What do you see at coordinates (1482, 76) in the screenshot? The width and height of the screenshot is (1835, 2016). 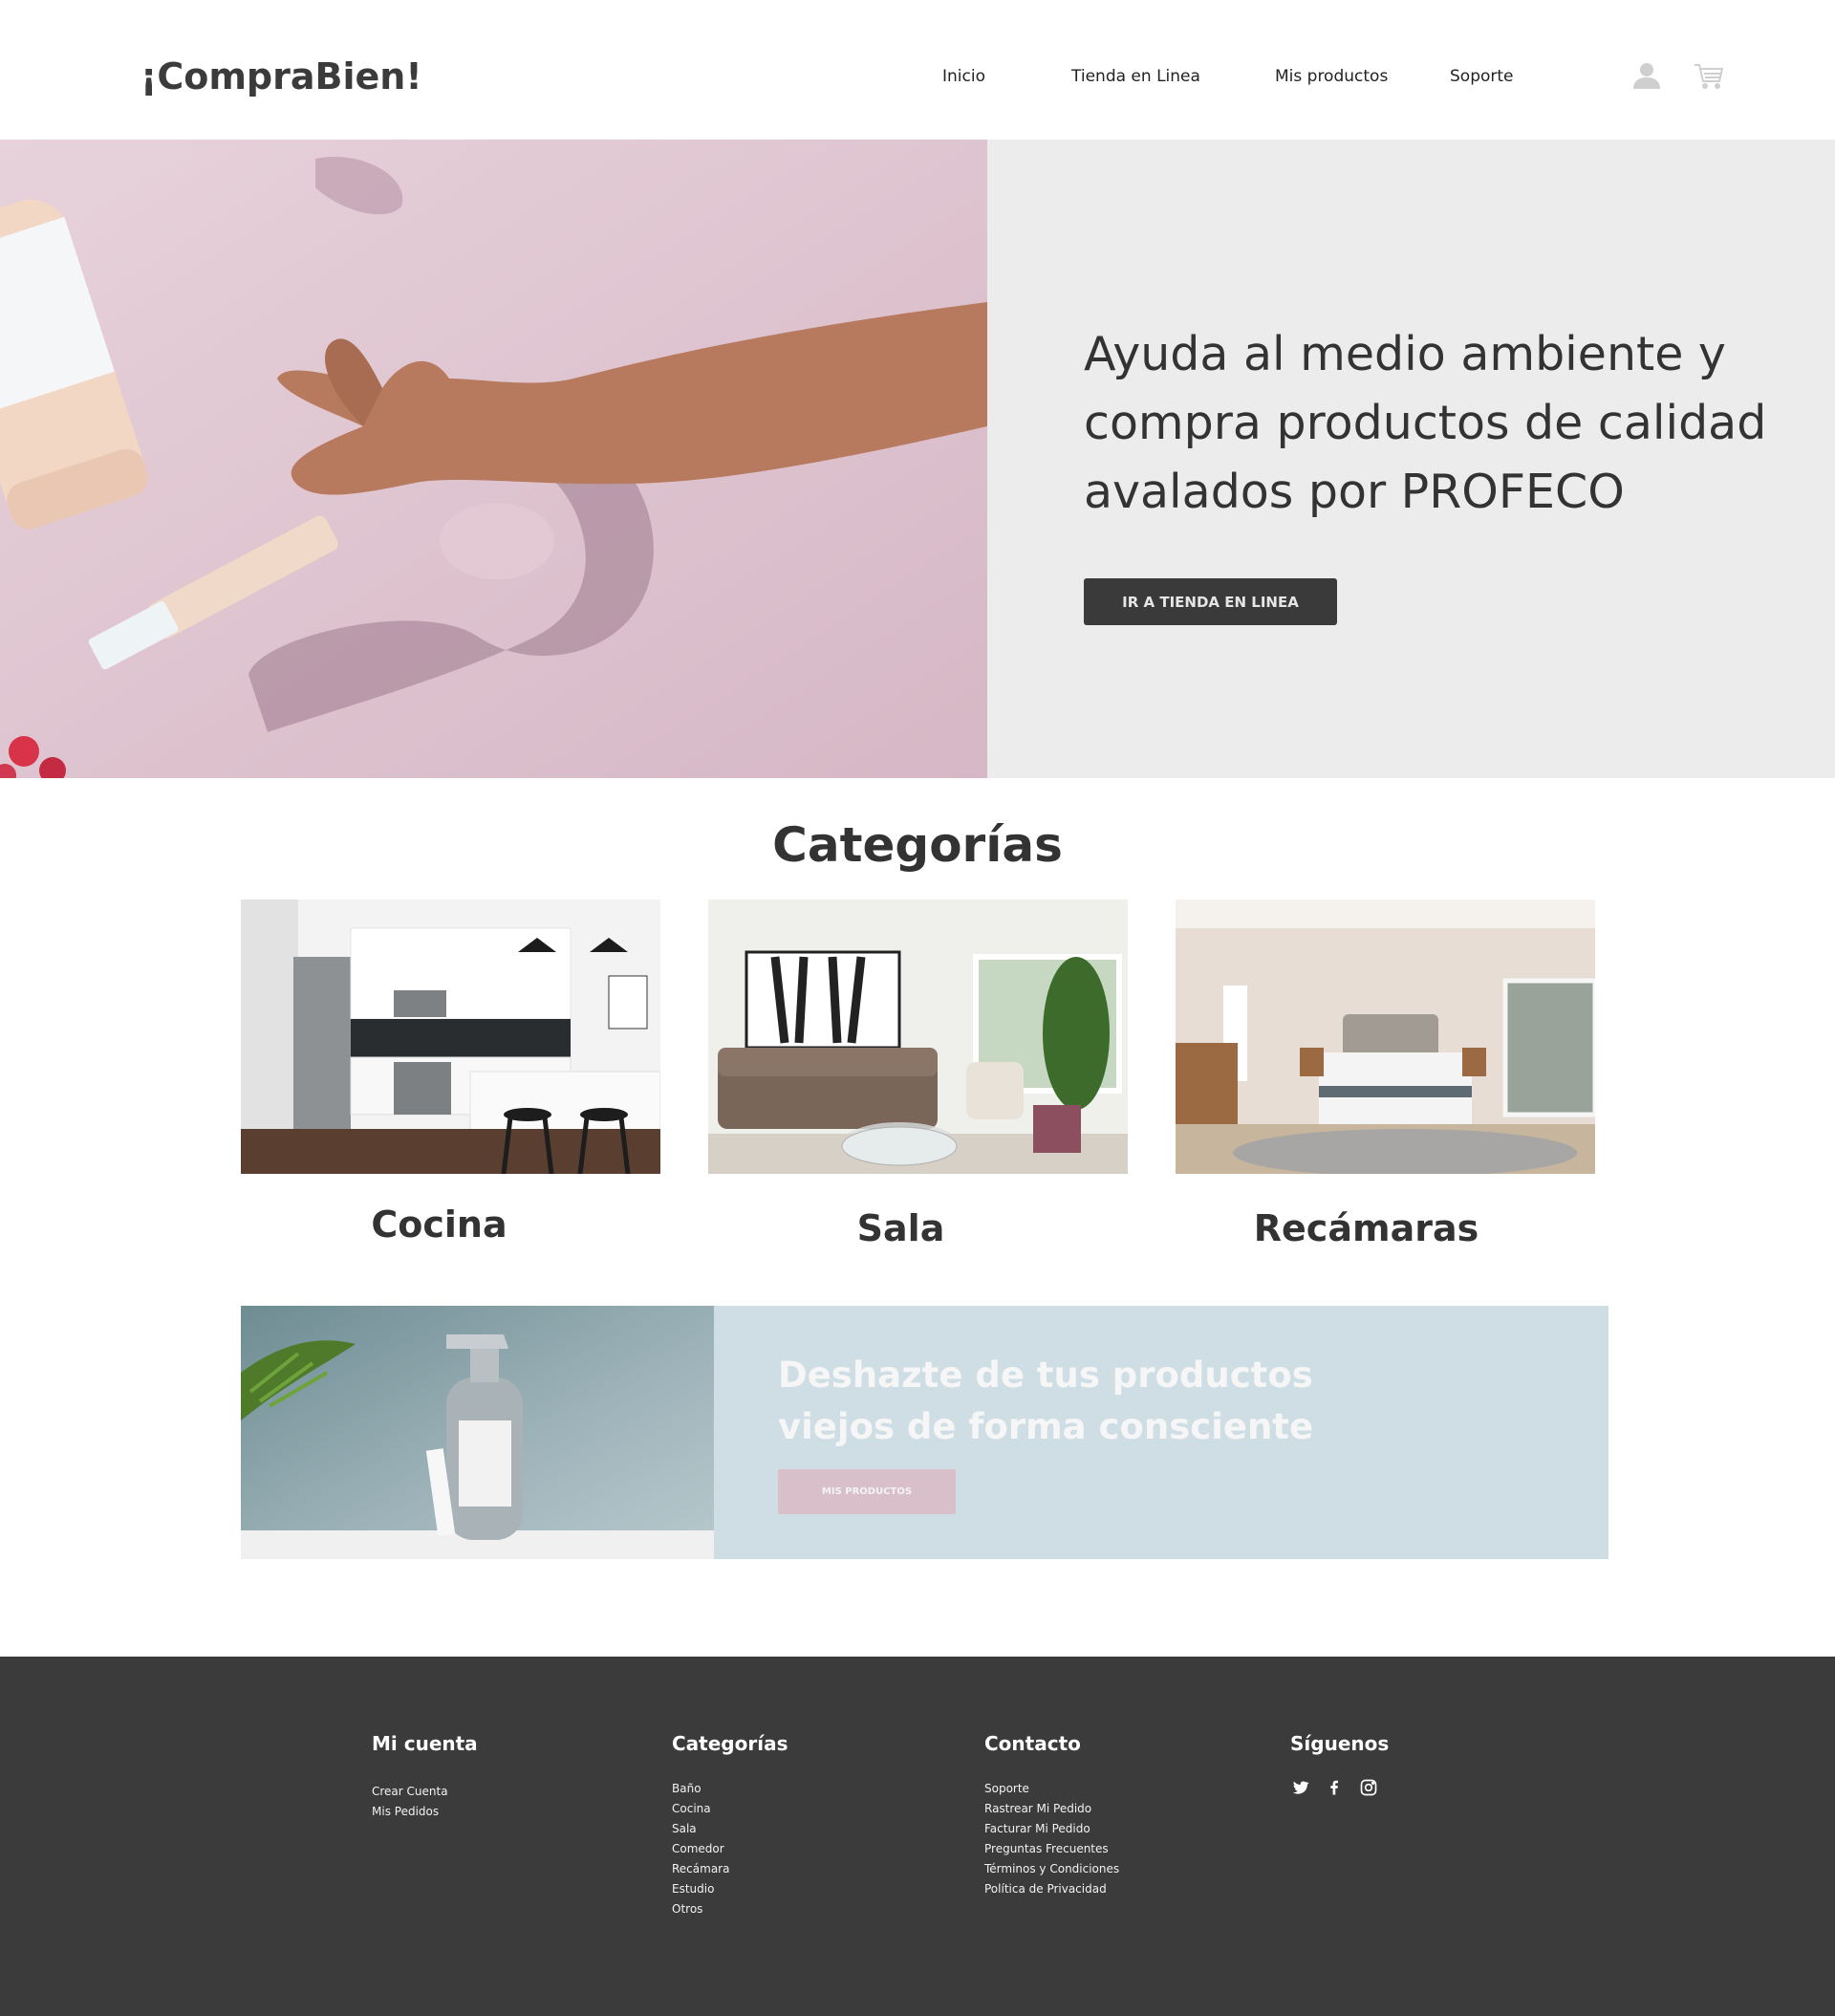 I see `nav-link-soporte: Soporte` at bounding box center [1482, 76].